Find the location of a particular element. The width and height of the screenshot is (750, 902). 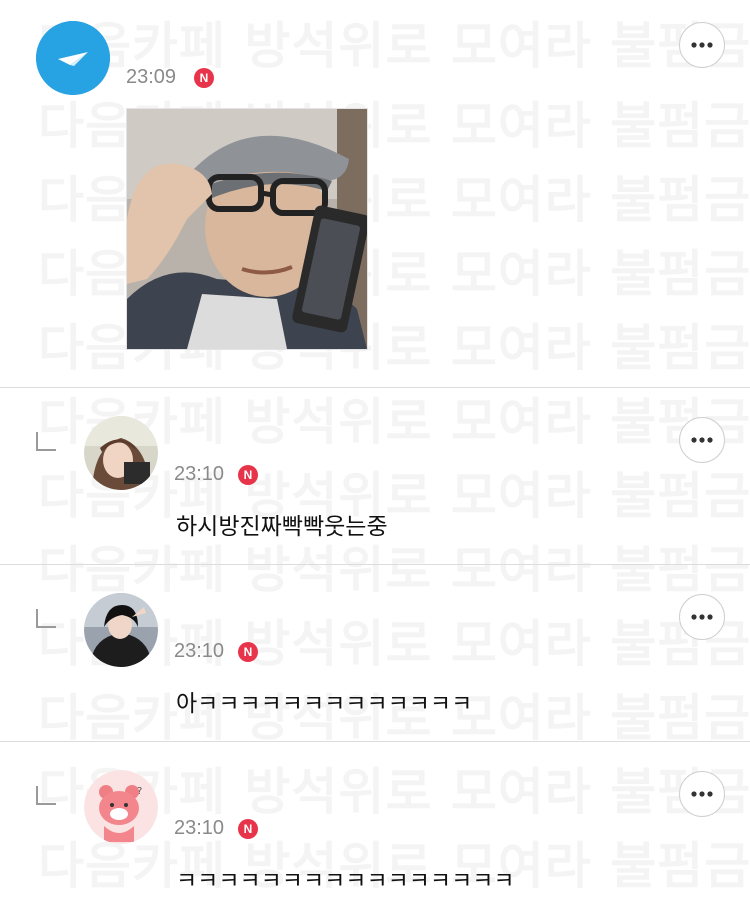

photo-image is located at coordinates (247, 229).